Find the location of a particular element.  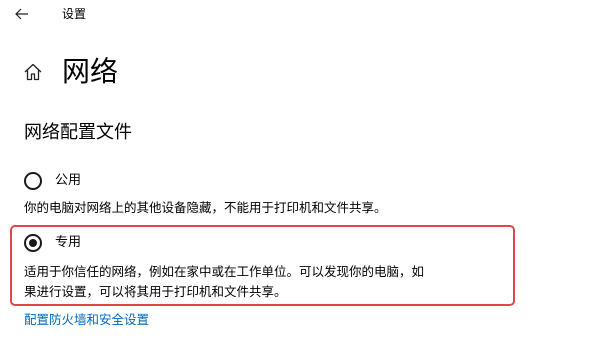

back-button is located at coordinates (22, 14).